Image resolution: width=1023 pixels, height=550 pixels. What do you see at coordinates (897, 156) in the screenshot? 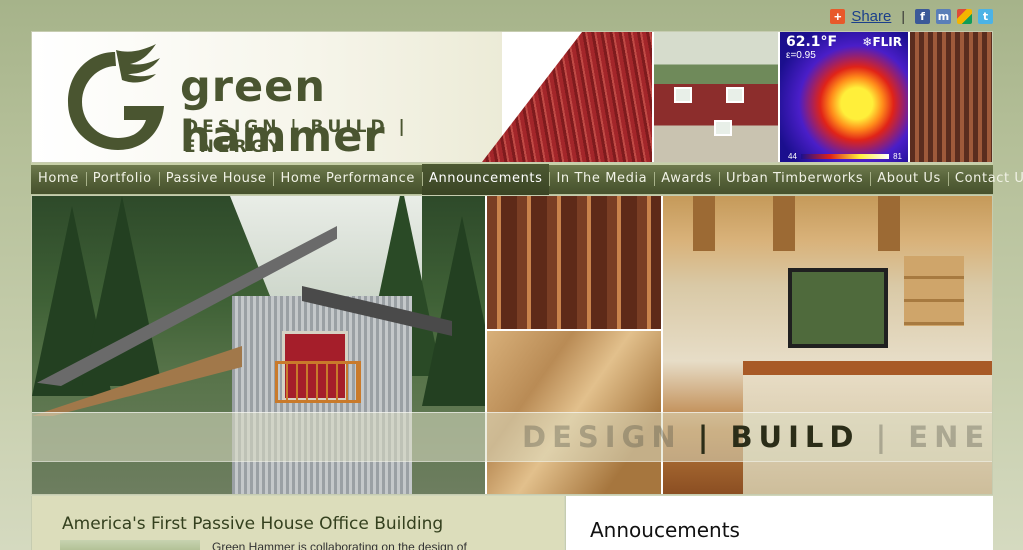
I see `thermal-scale-max: 81` at bounding box center [897, 156].